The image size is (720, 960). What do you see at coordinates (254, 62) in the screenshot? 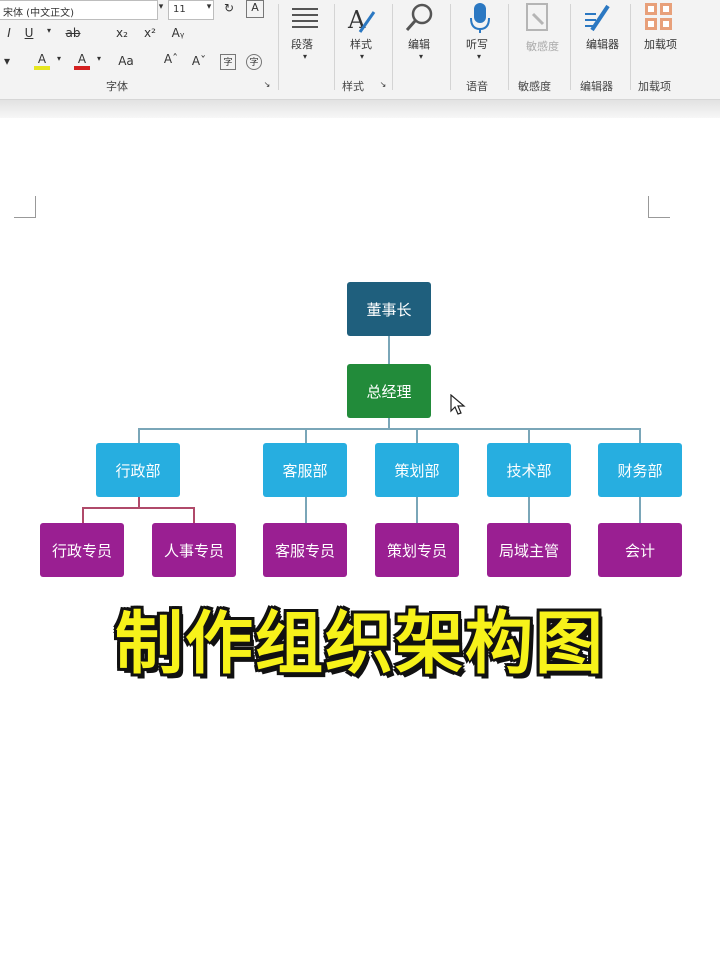
I see `phonetic-icon: 字` at bounding box center [254, 62].